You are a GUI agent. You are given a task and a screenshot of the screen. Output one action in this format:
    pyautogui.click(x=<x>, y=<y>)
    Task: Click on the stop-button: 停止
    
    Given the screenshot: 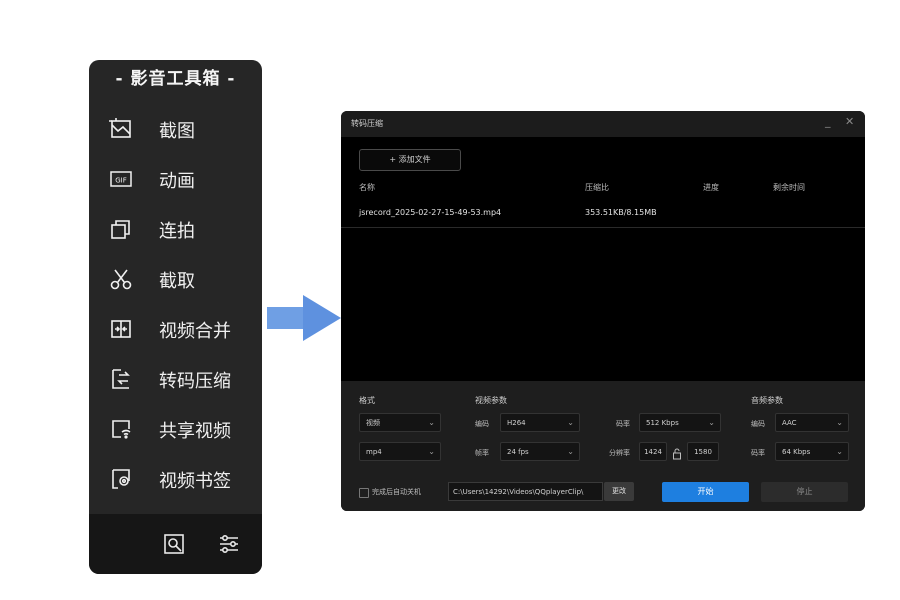 What is the action you would take?
    pyautogui.click(x=804, y=492)
    